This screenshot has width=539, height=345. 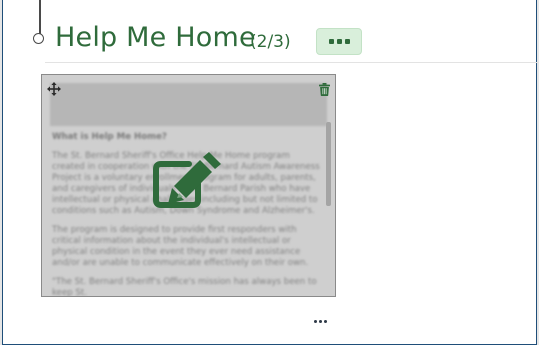 What do you see at coordinates (155, 37) in the screenshot?
I see `section-title: Help Me Home` at bounding box center [155, 37].